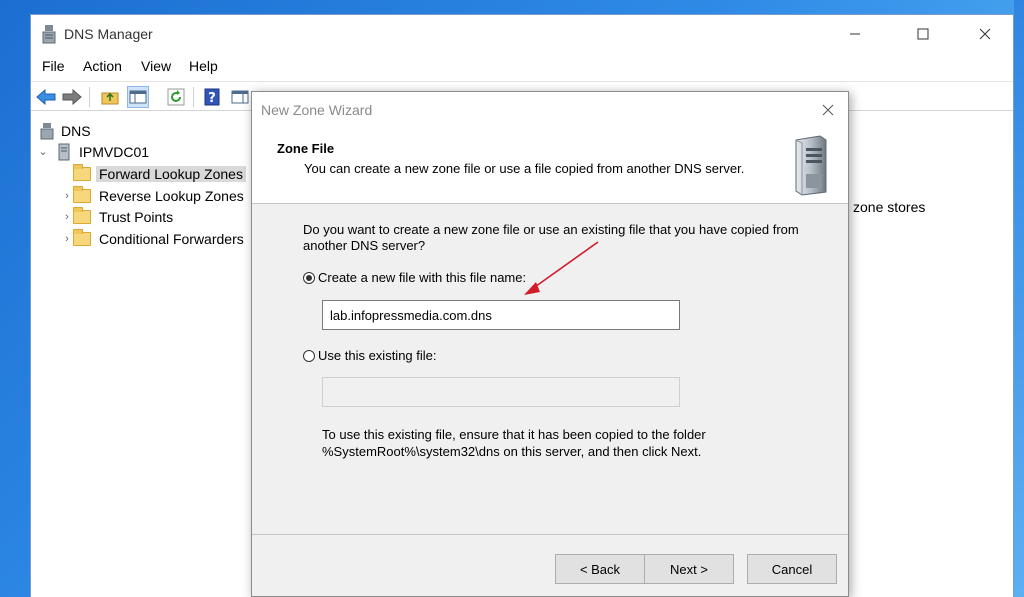 The width and height of the screenshot is (1024, 597). I want to click on close-button, so click(985, 34).